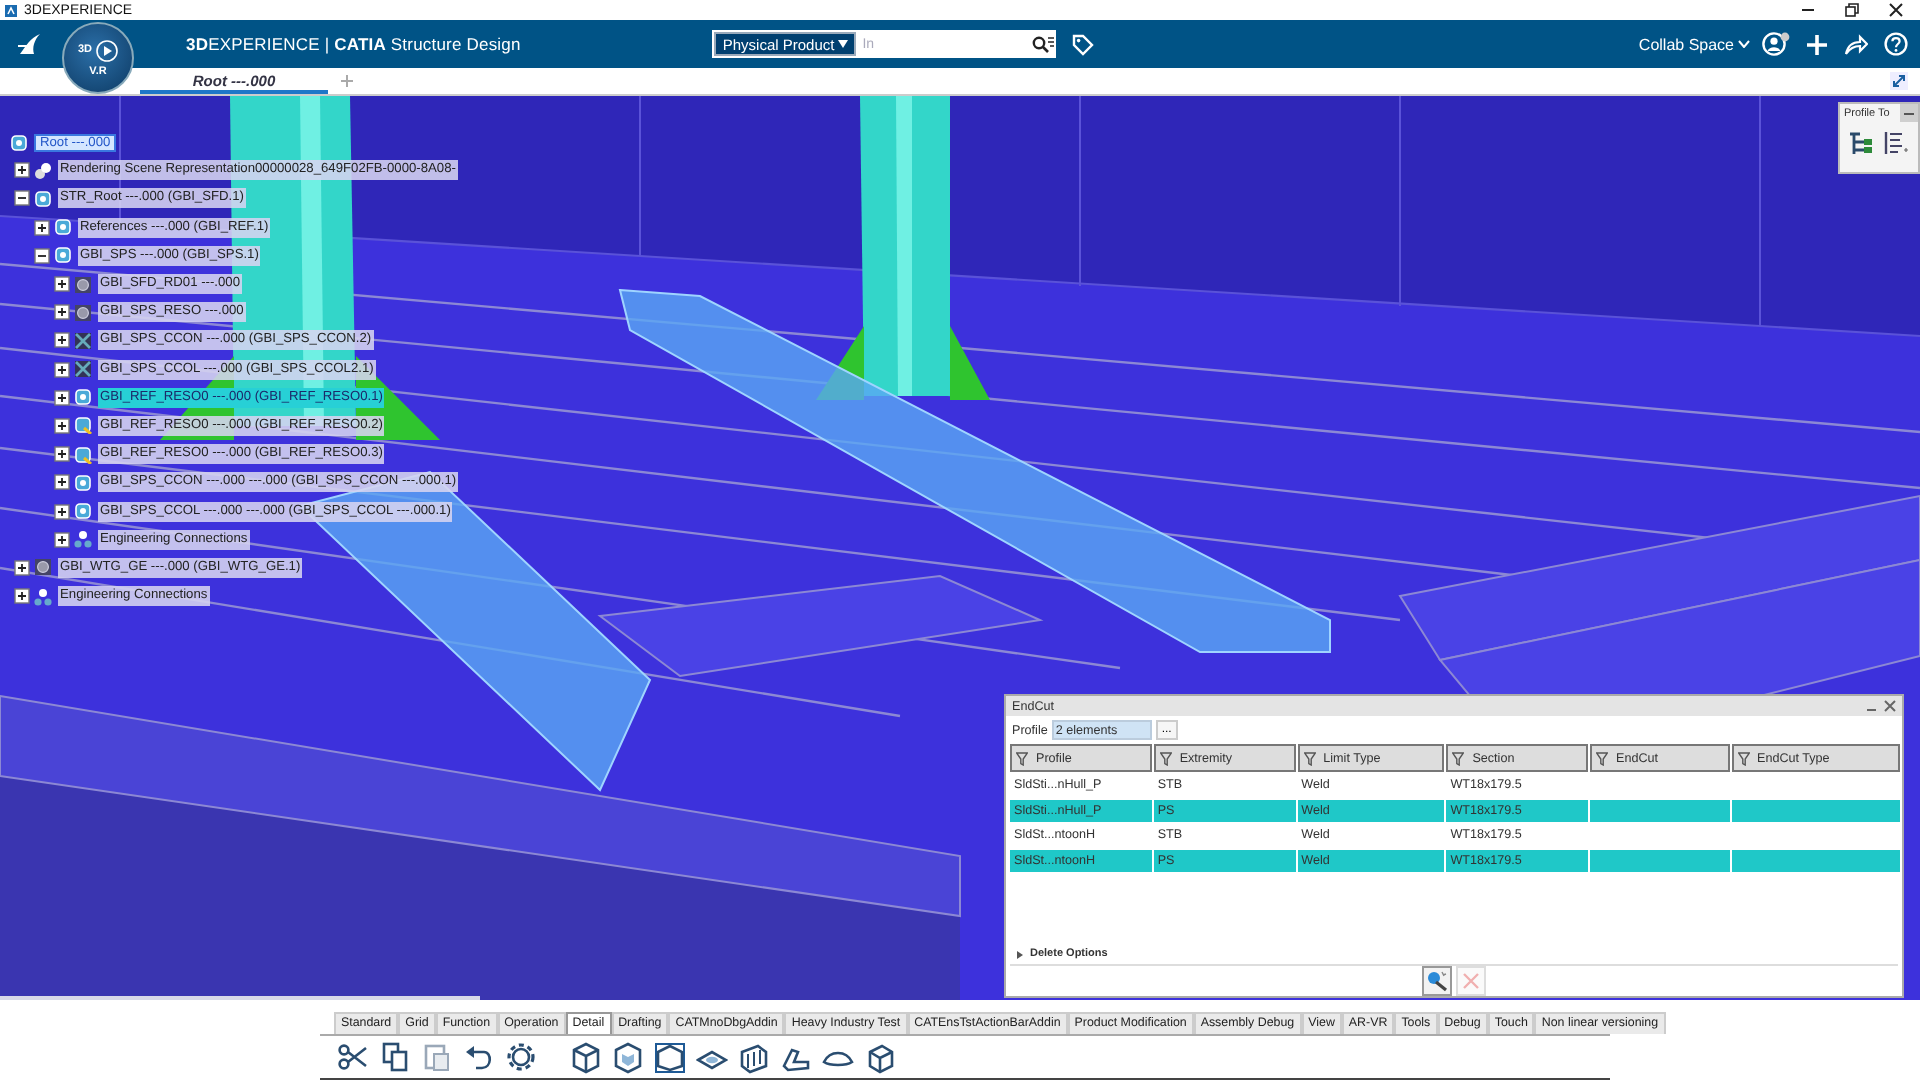  What do you see at coordinates (107, 50) in the screenshot?
I see `play-icon` at bounding box center [107, 50].